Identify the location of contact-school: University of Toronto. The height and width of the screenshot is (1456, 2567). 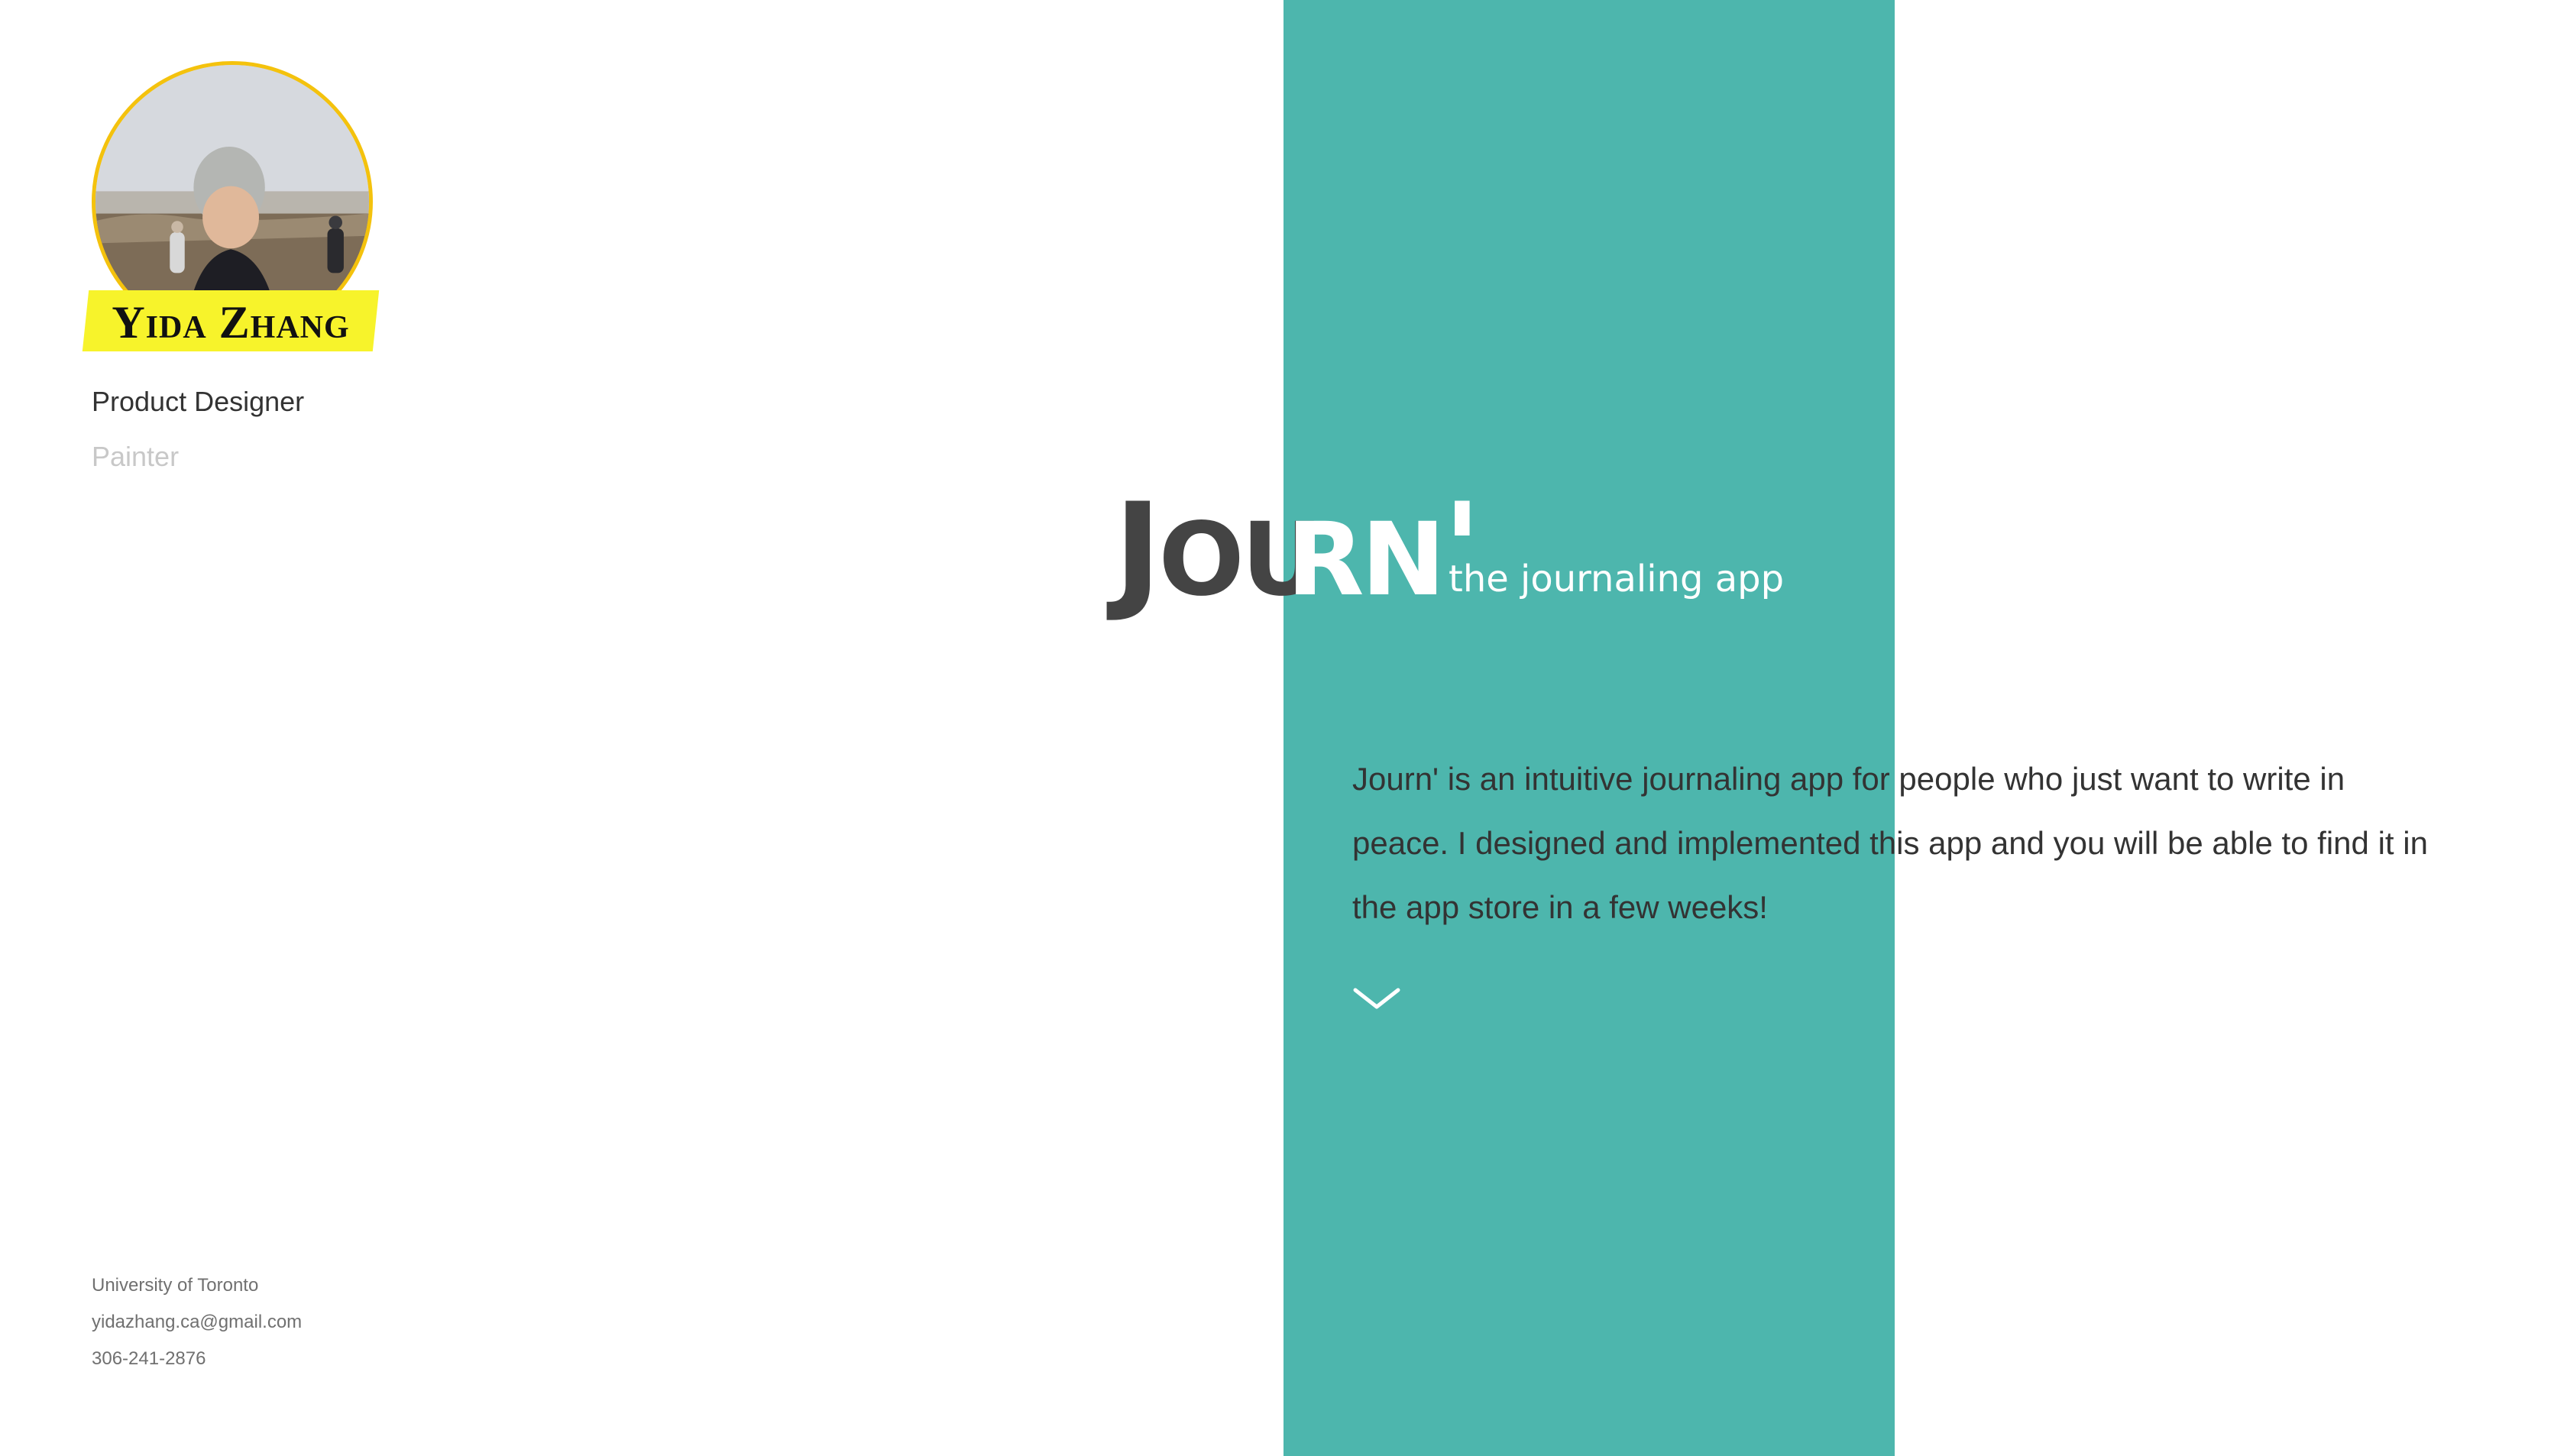
(175, 1286).